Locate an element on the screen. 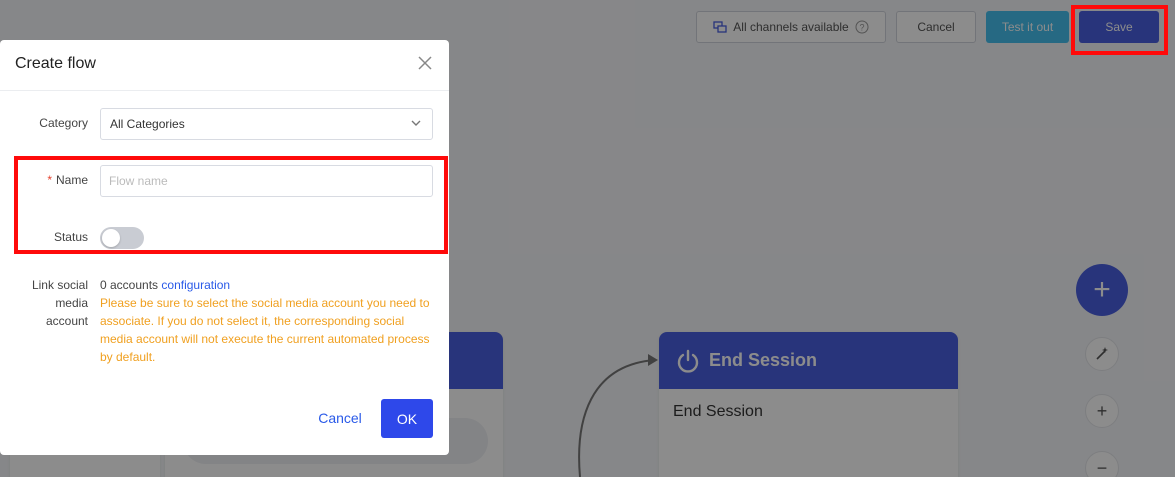 This screenshot has height=477, width=1175. category-select: All Categories is located at coordinates (266, 124).